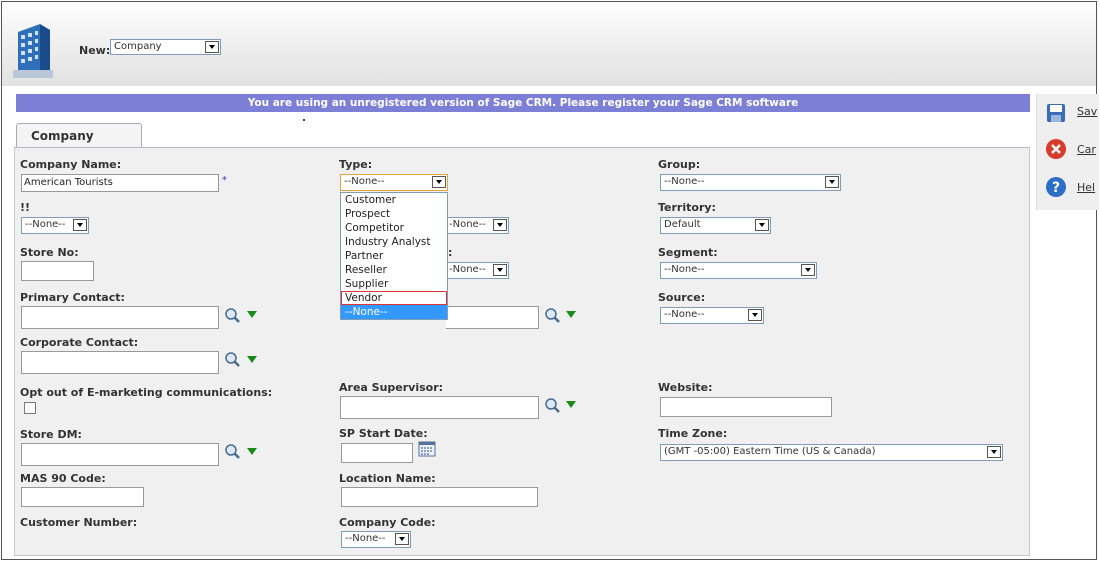  What do you see at coordinates (365, 538) in the screenshot?
I see `company-code-select-value: --None--` at bounding box center [365, 538].